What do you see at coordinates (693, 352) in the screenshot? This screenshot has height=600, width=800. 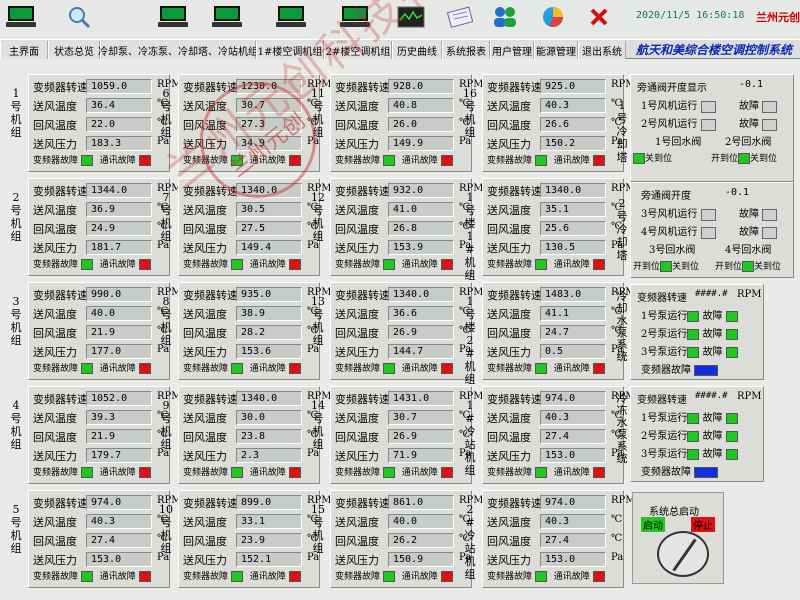 I see `pump3-run-led` at bounding box center [693, 352].